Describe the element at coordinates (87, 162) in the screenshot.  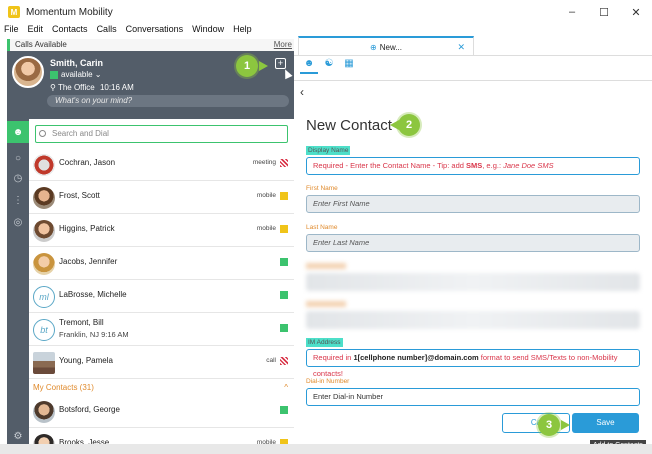
I see `contact-name: Cochran, Jason` at that location.